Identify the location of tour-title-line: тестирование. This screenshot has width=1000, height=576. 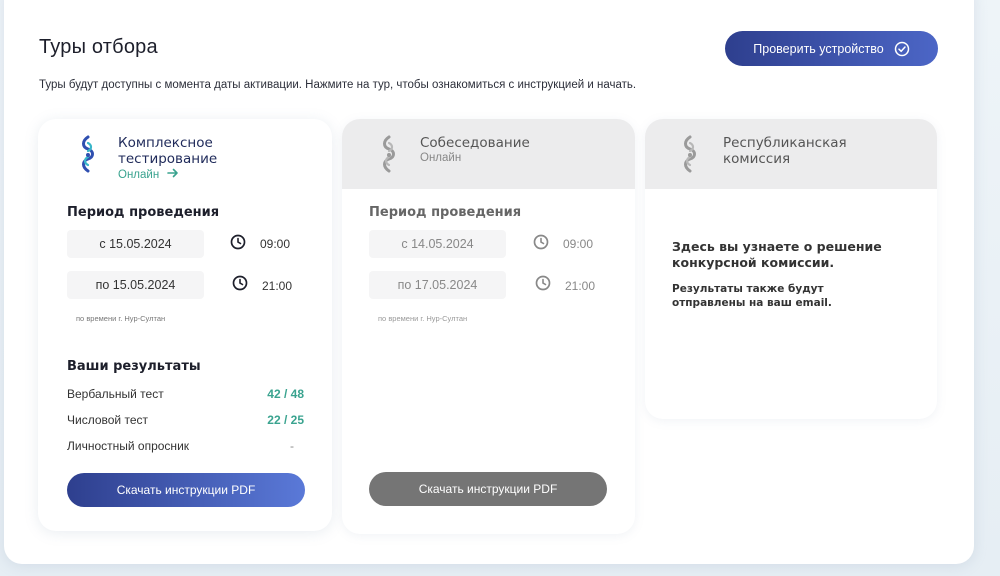
(168, 159).